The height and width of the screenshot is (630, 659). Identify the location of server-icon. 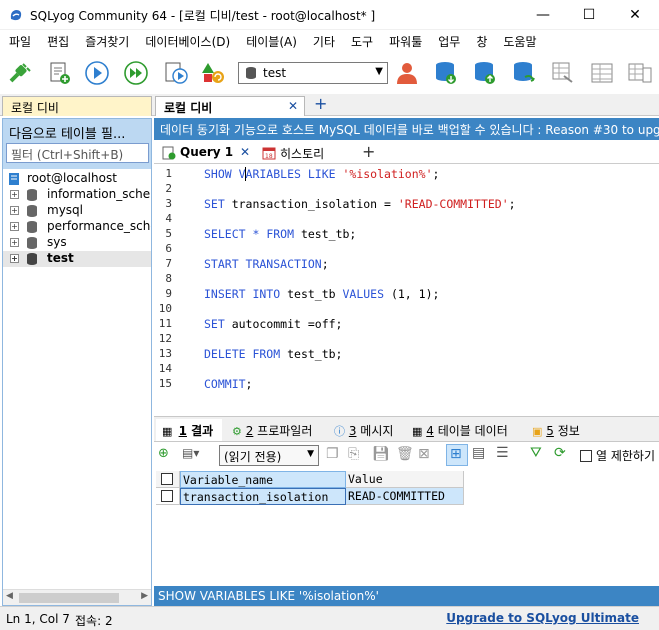
(14, 179).